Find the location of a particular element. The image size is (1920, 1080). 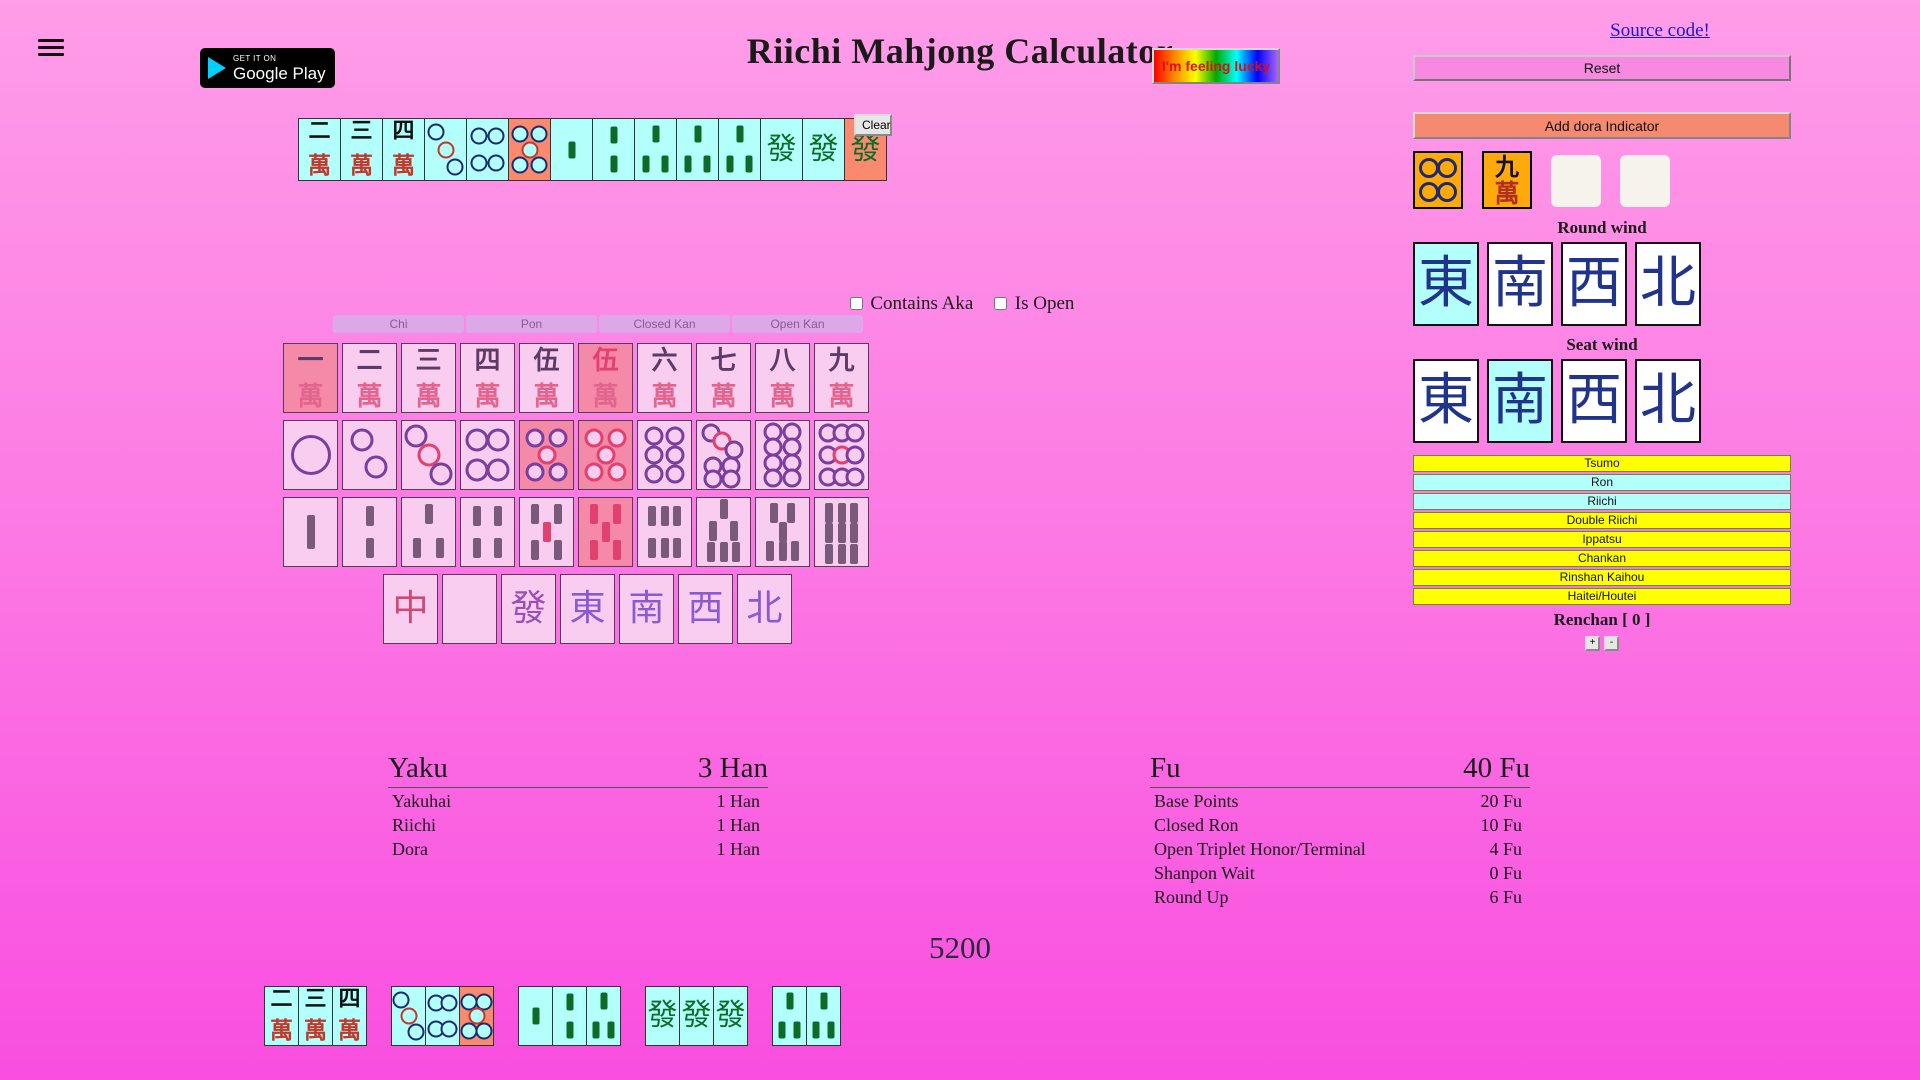

dora-slot is located at coordinates (1438, 180).